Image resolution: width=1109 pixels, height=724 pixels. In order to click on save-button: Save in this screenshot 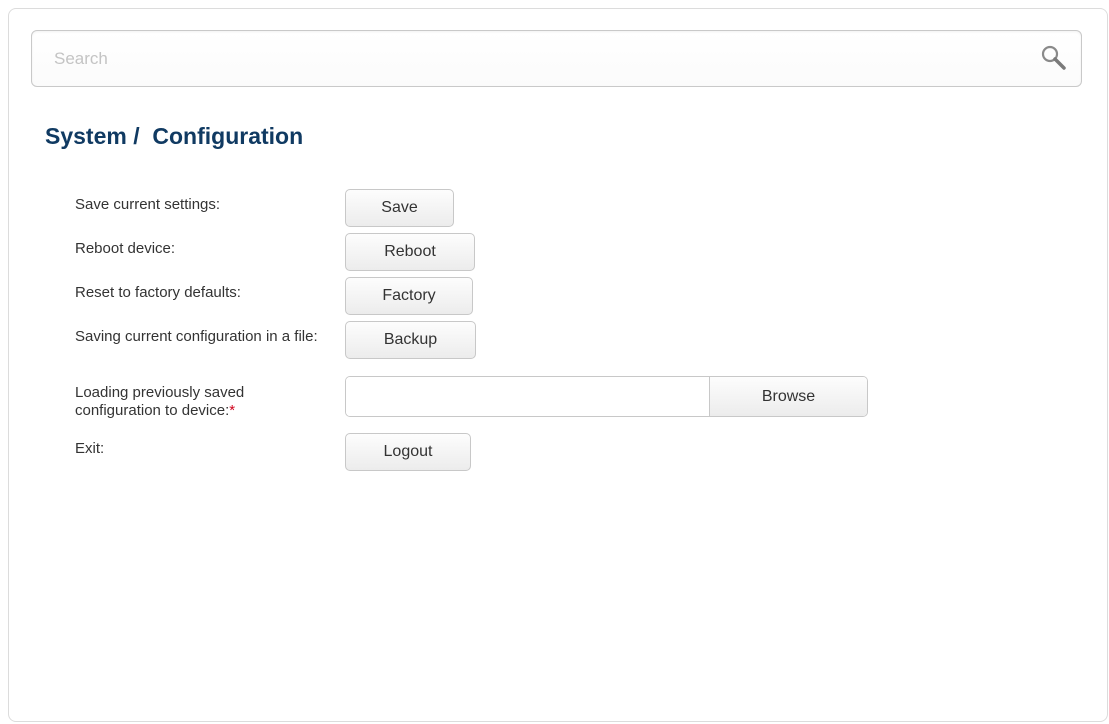, I will do `click(399, 208)`.